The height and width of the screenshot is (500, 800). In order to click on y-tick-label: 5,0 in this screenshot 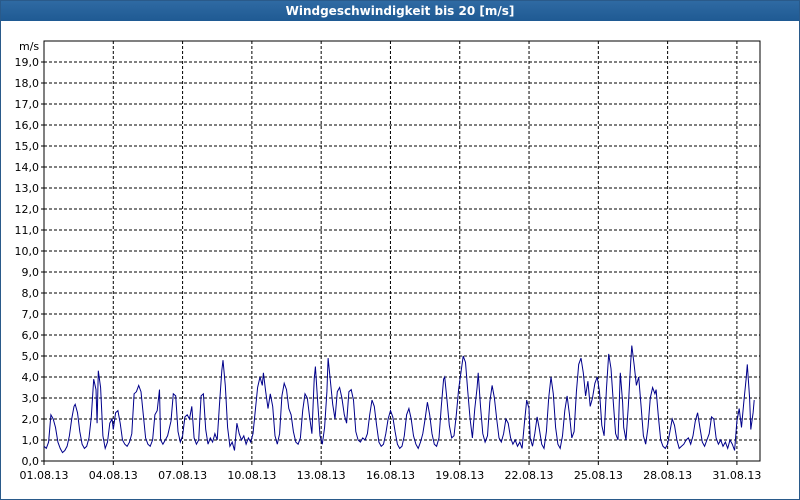, I will do `click(31, 356)`.